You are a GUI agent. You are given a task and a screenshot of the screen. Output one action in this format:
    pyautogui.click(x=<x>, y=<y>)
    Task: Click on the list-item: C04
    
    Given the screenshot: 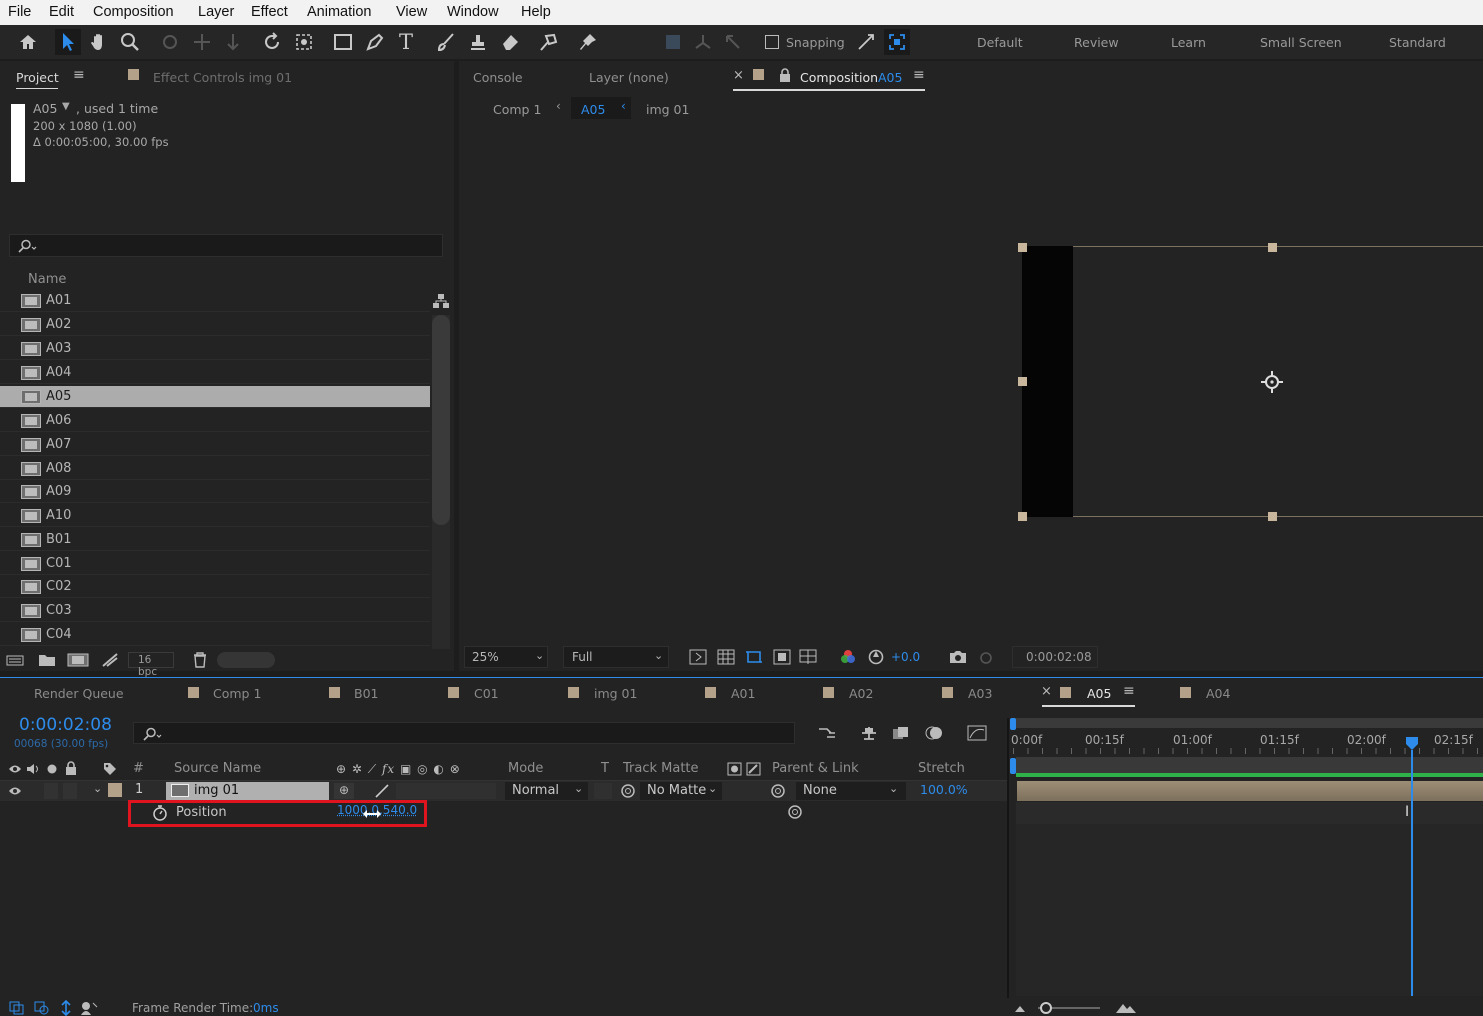 What is the action you would take?
    pyautogui.click(x=215, y=635)
    